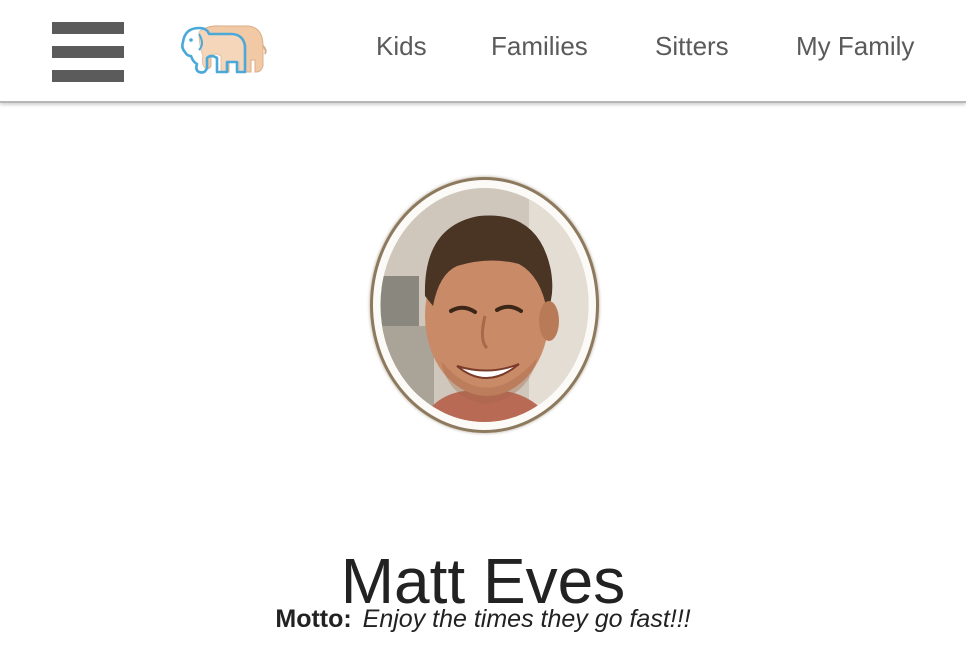 The width and height of the screenshot is (966, 660). I want to click on menu-bar-bottom, so click(88, 76).